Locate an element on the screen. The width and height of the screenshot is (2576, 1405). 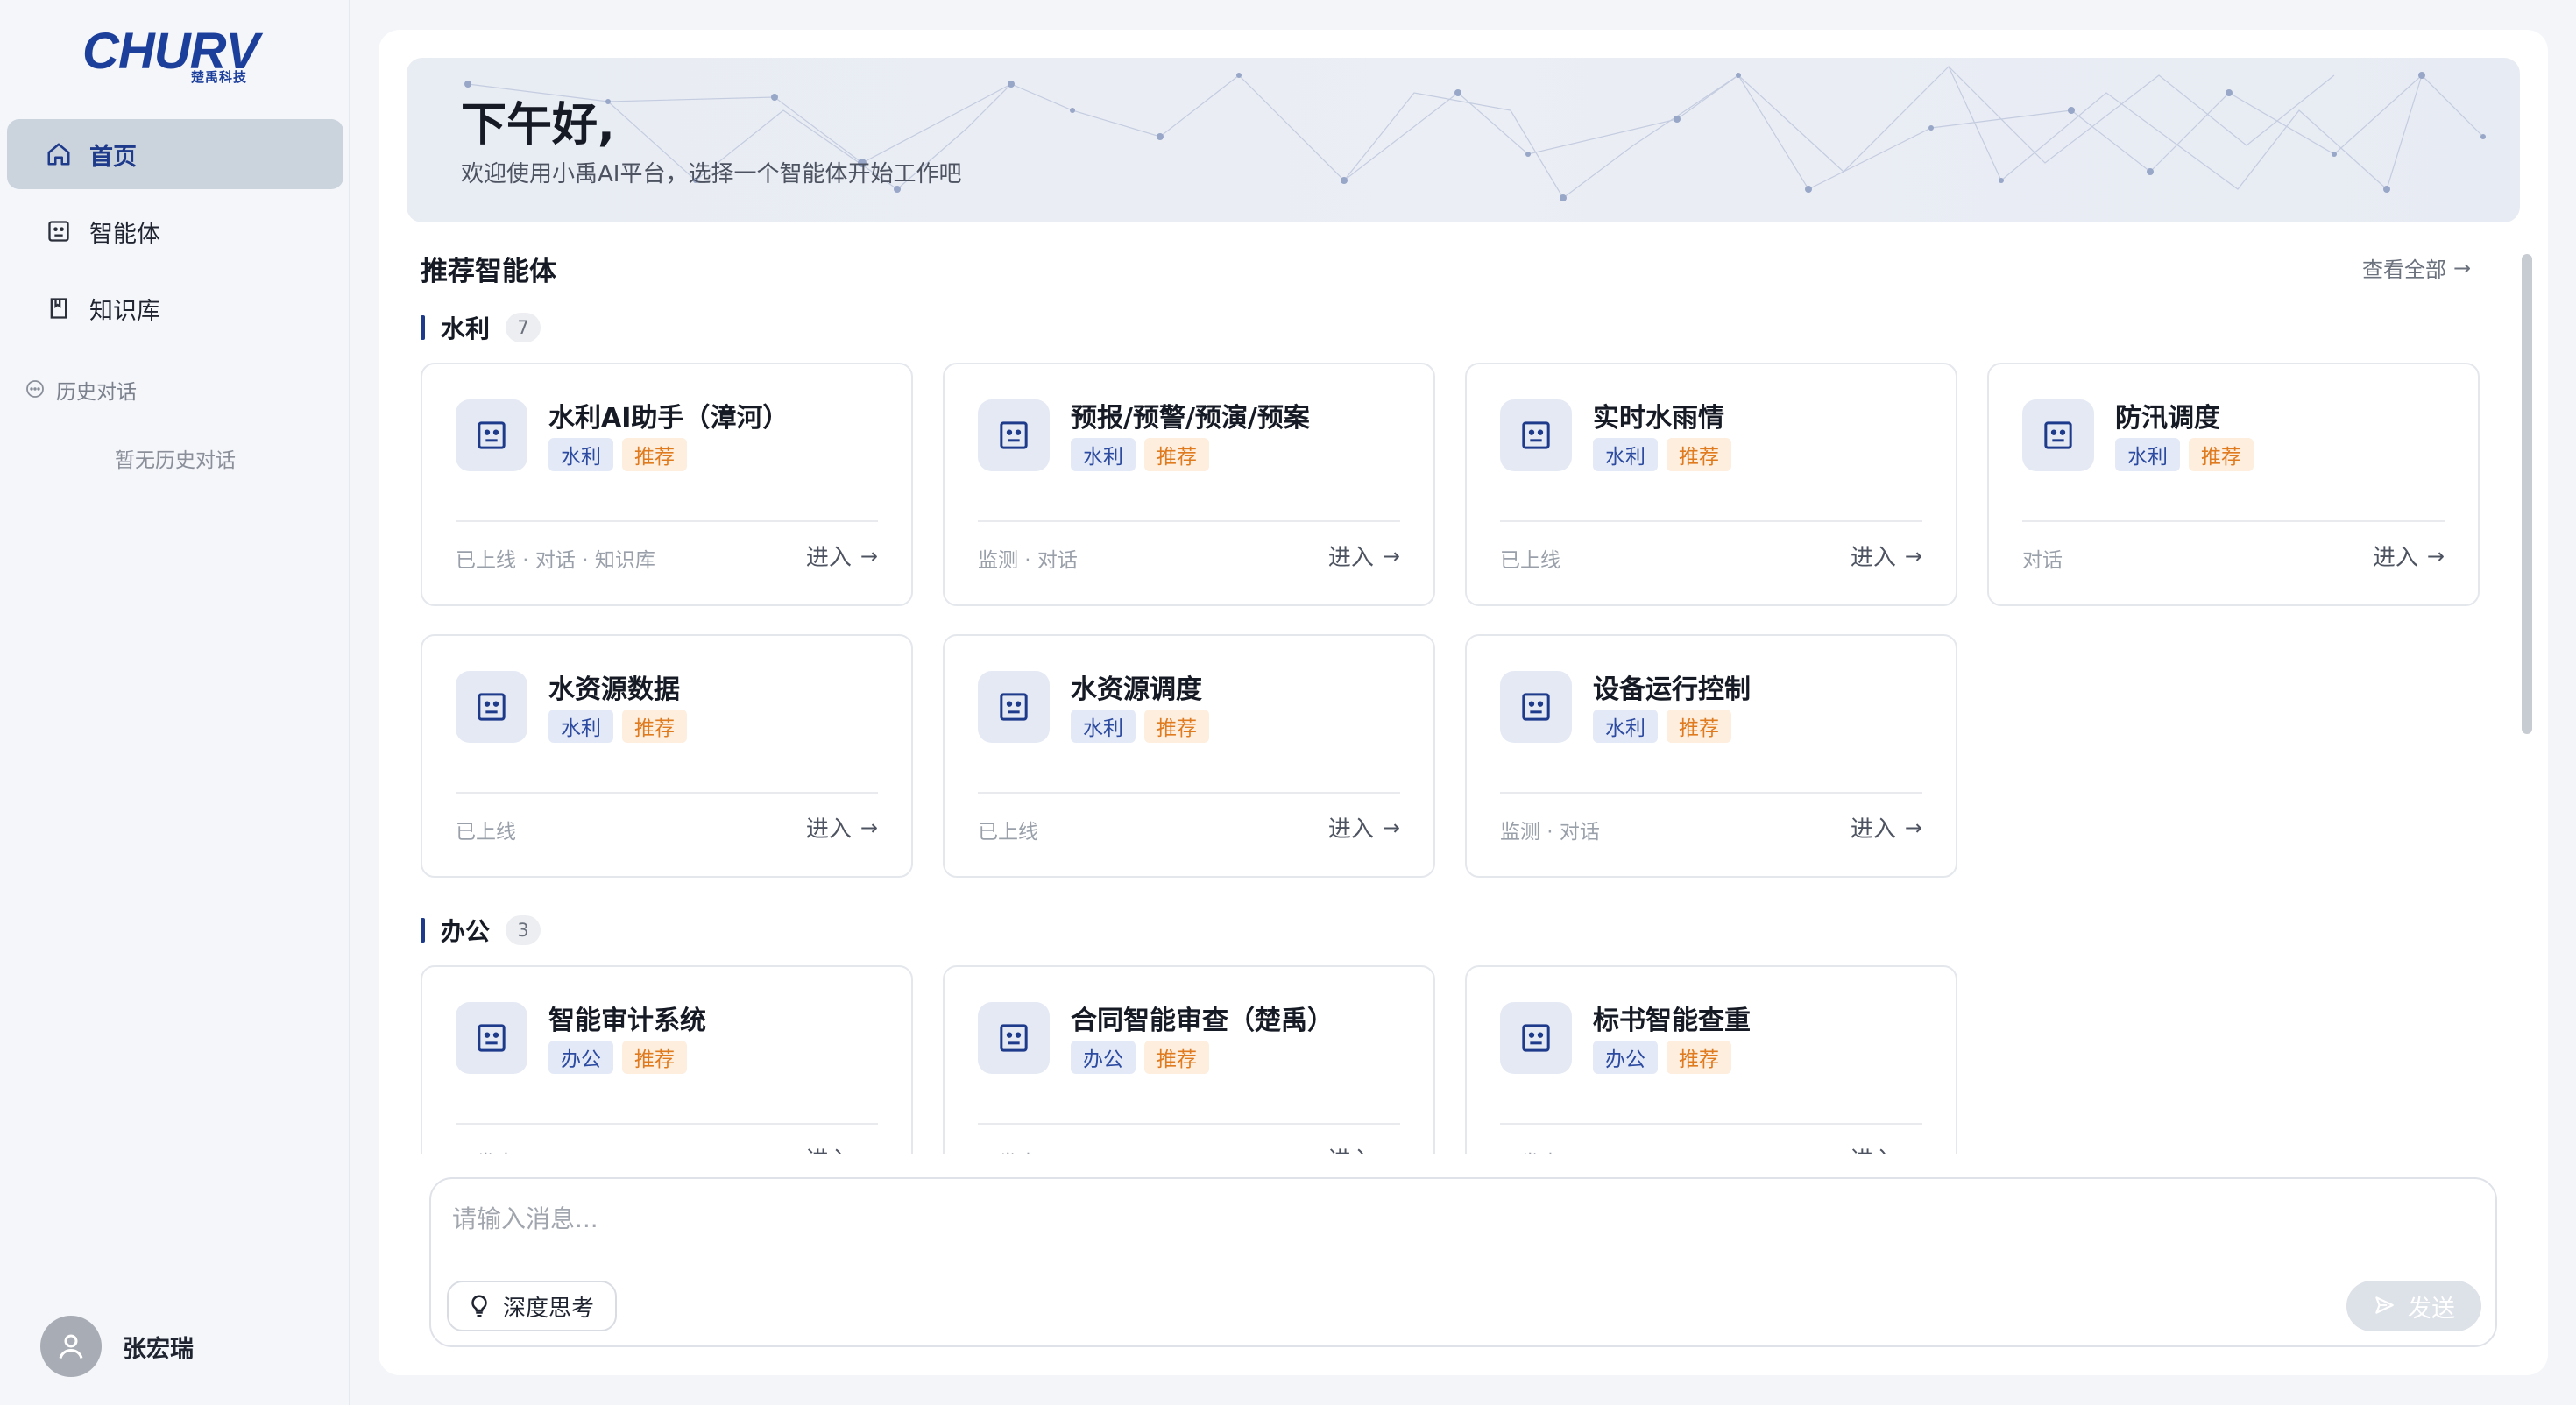
avatar is located at coordinates (71, 1346).